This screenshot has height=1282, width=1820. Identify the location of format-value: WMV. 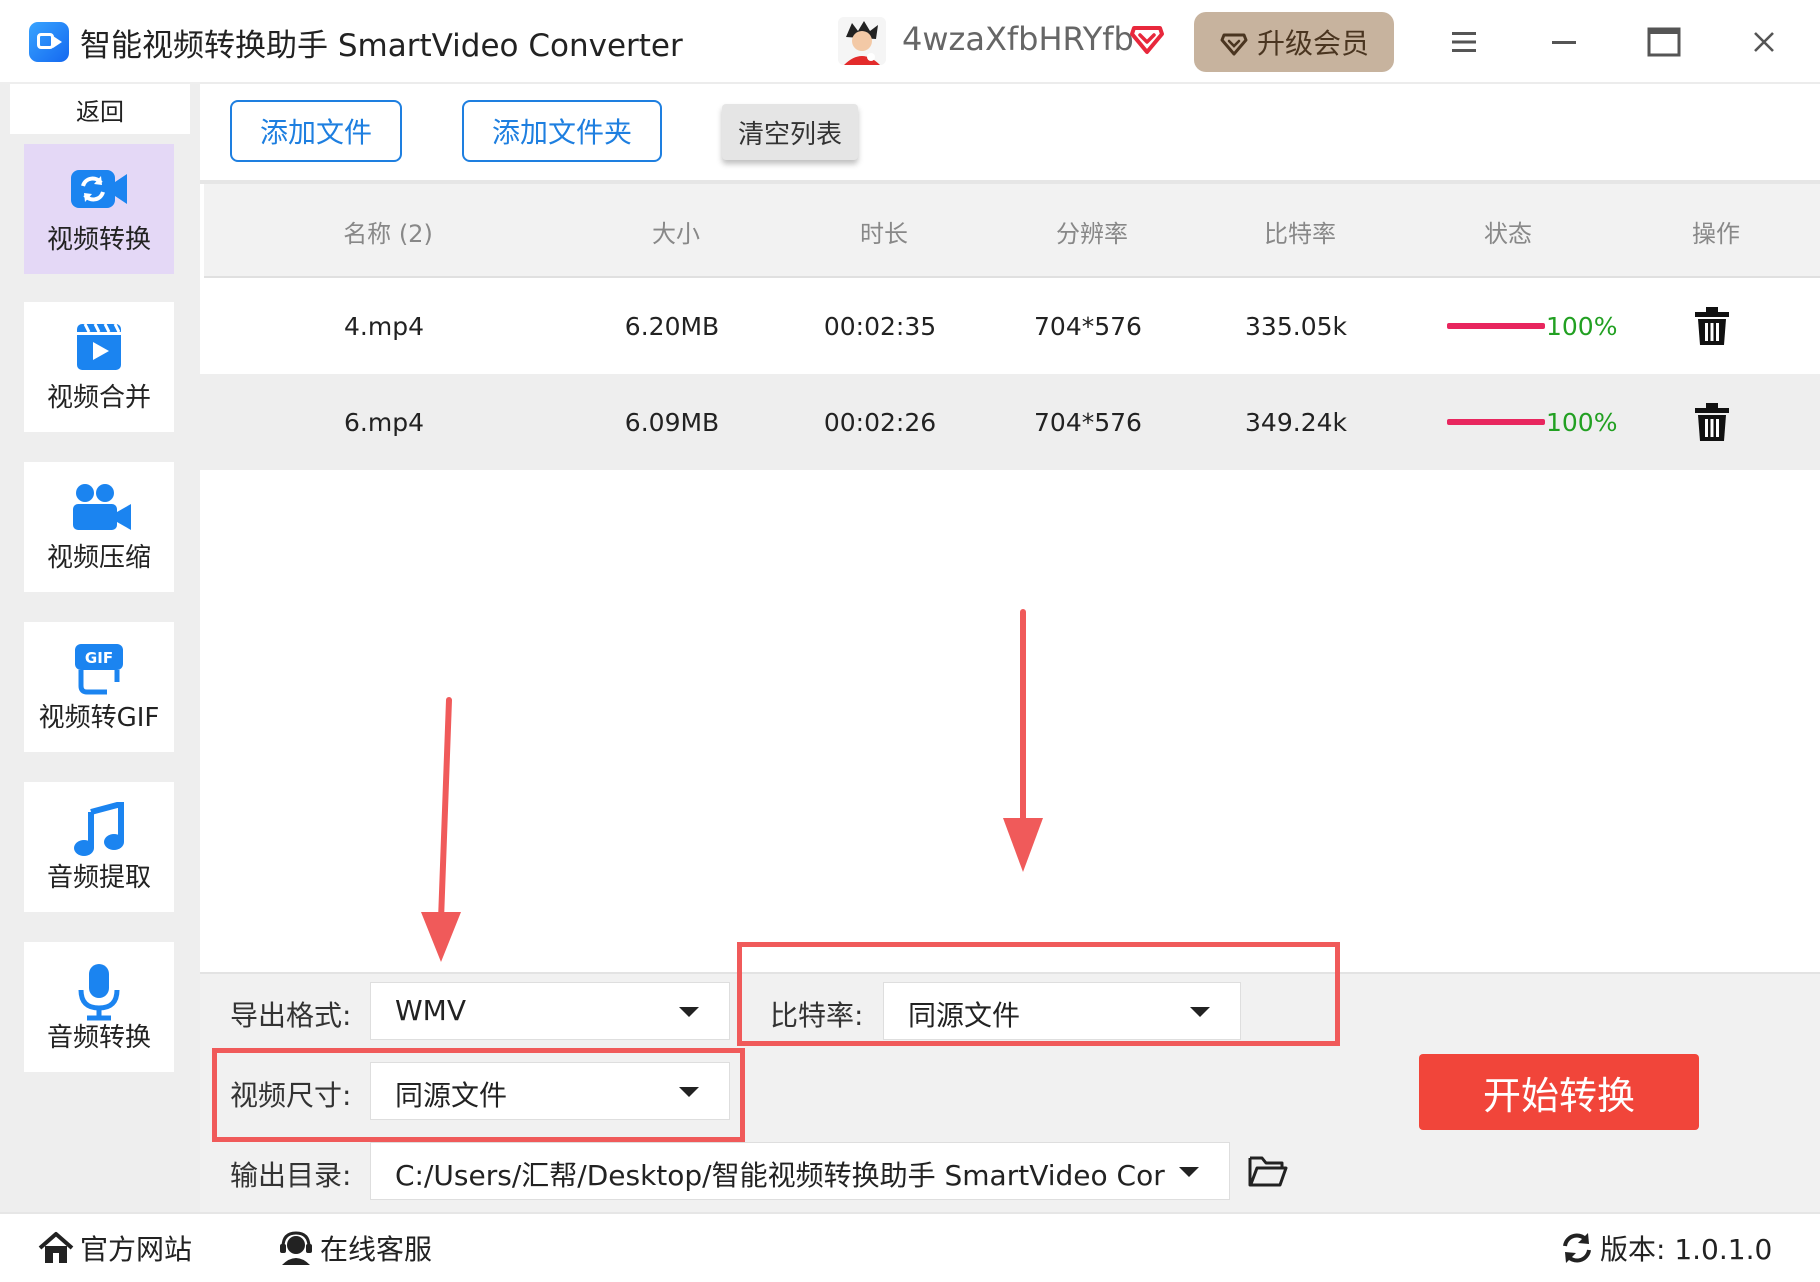
(430, 1010).